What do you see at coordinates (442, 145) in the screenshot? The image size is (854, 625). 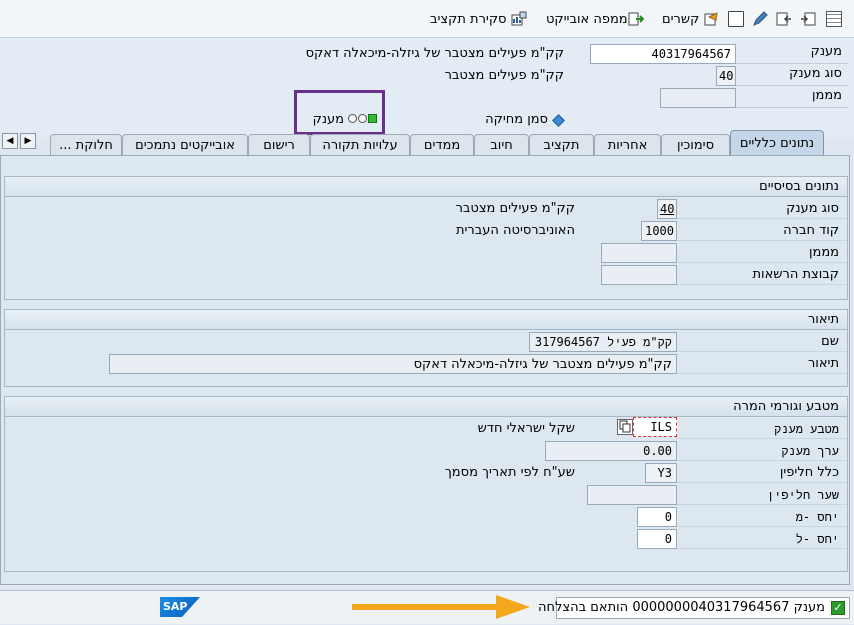 I see `tab-dimensions: ממדים` at bounding box center [442, 145].